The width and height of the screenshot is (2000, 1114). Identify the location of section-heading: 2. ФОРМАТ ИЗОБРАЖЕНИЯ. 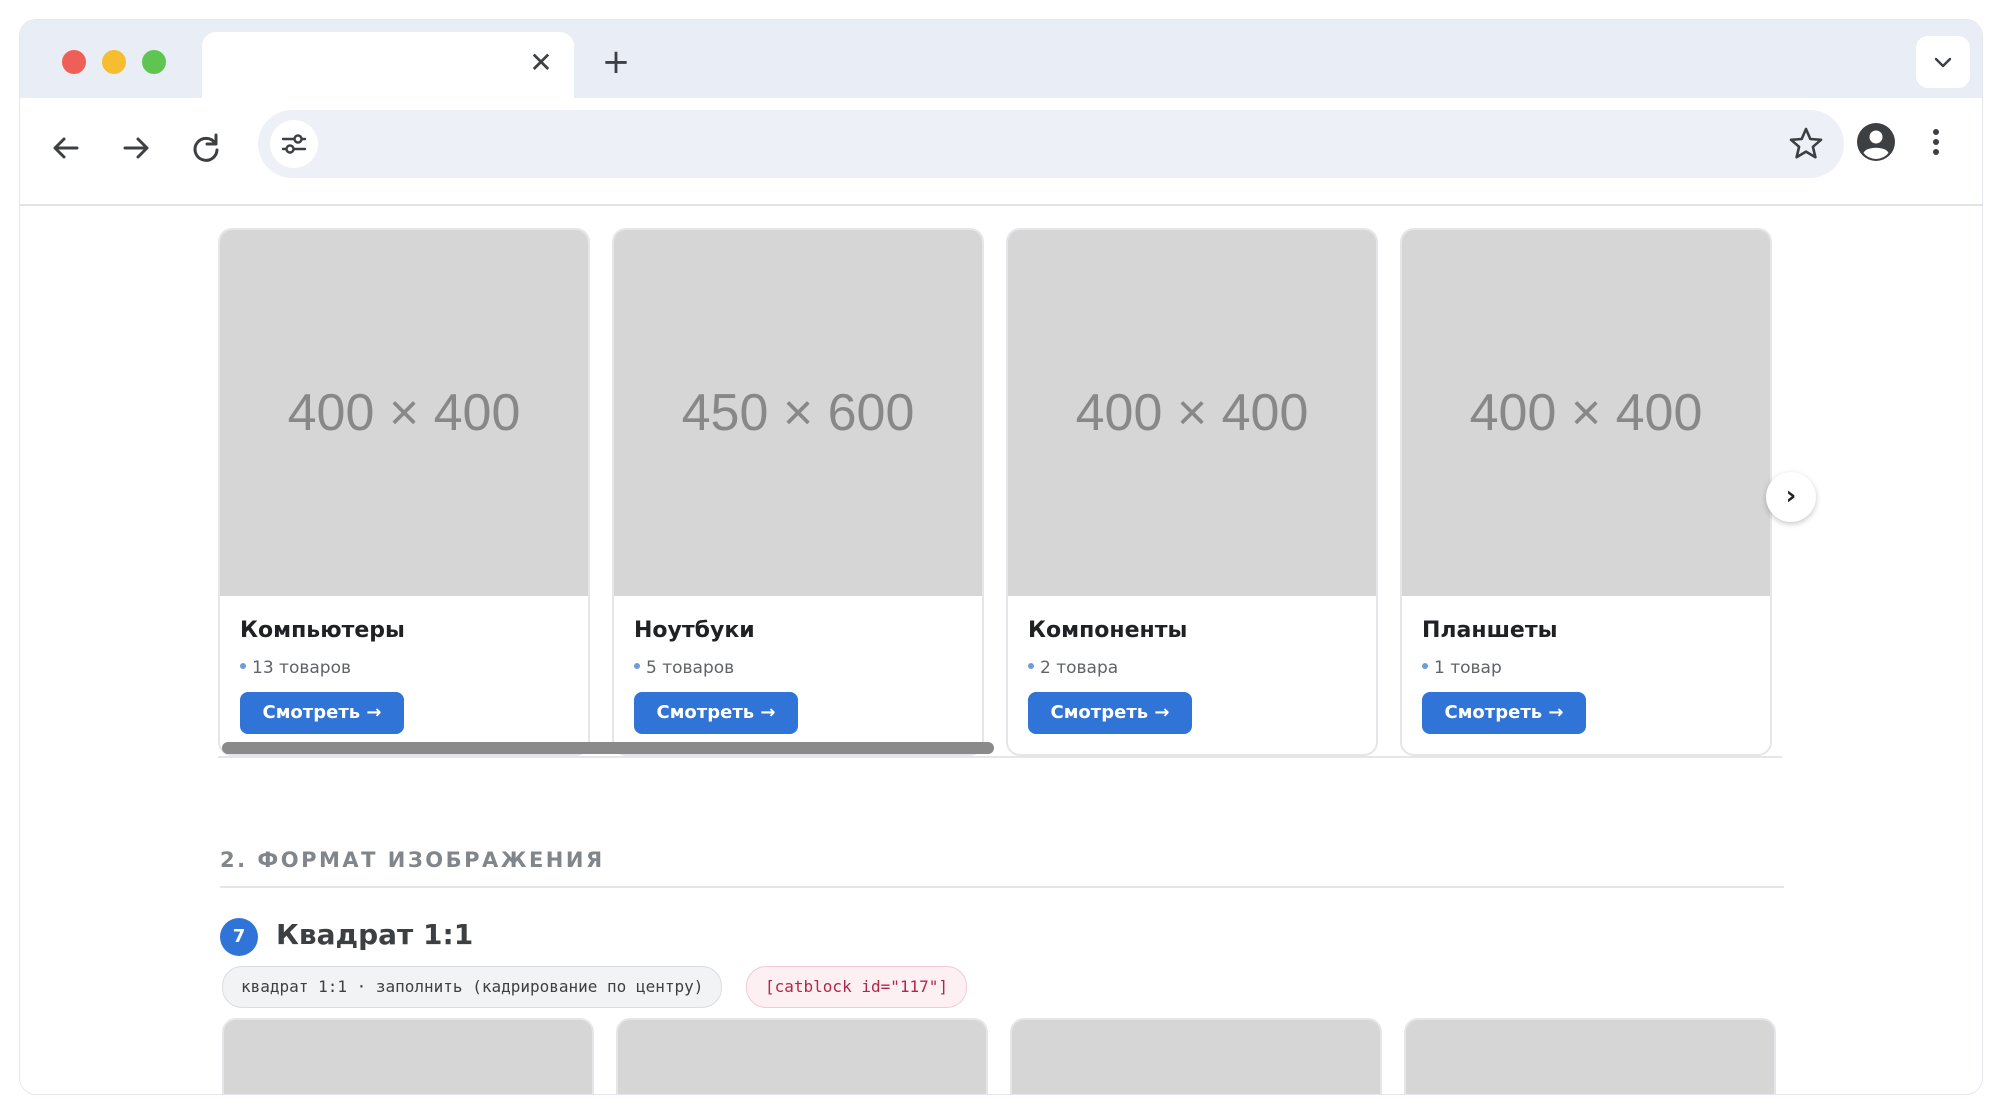
(412, 860).